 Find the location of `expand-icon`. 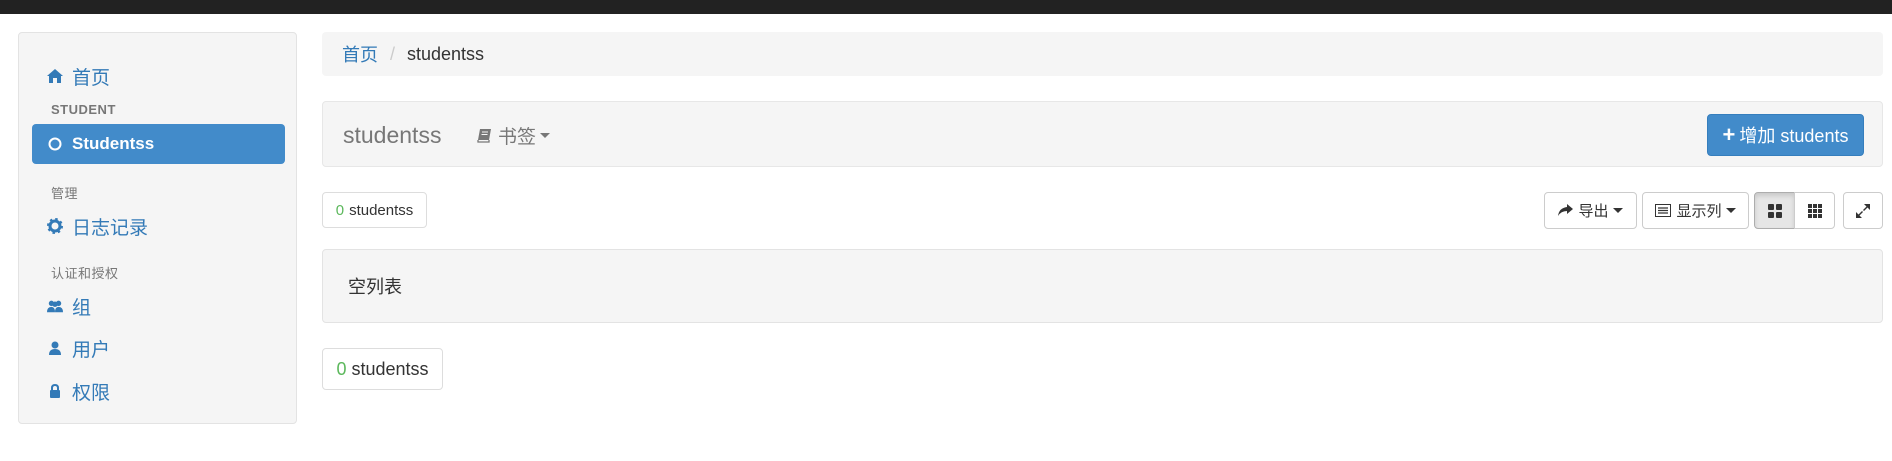

expand-icon is located at coordinates (1863, 210).